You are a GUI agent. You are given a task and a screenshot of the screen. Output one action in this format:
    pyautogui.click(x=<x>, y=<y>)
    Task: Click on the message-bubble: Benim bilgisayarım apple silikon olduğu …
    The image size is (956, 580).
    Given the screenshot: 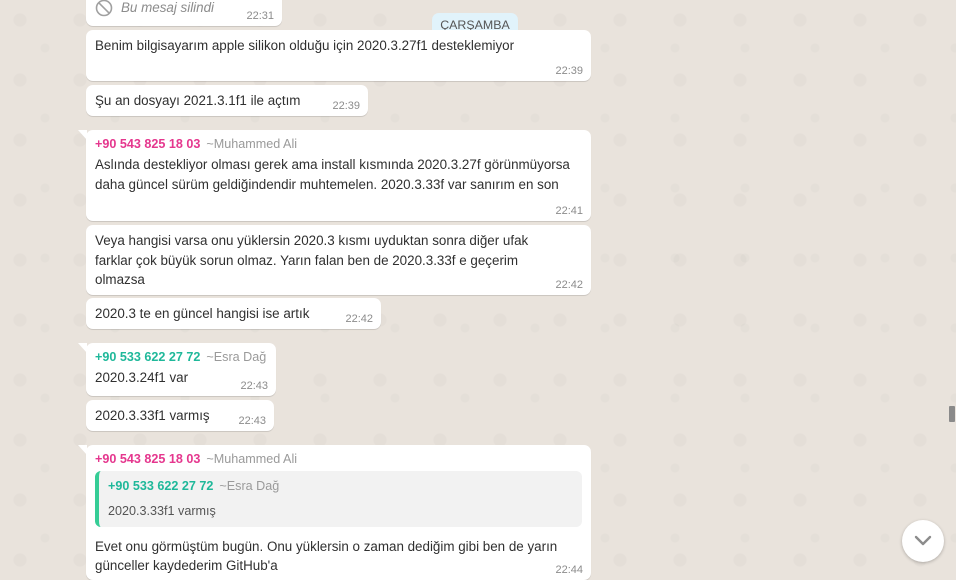 What is the action you would take?
    pyautogui.click(x=338, y=55)
    